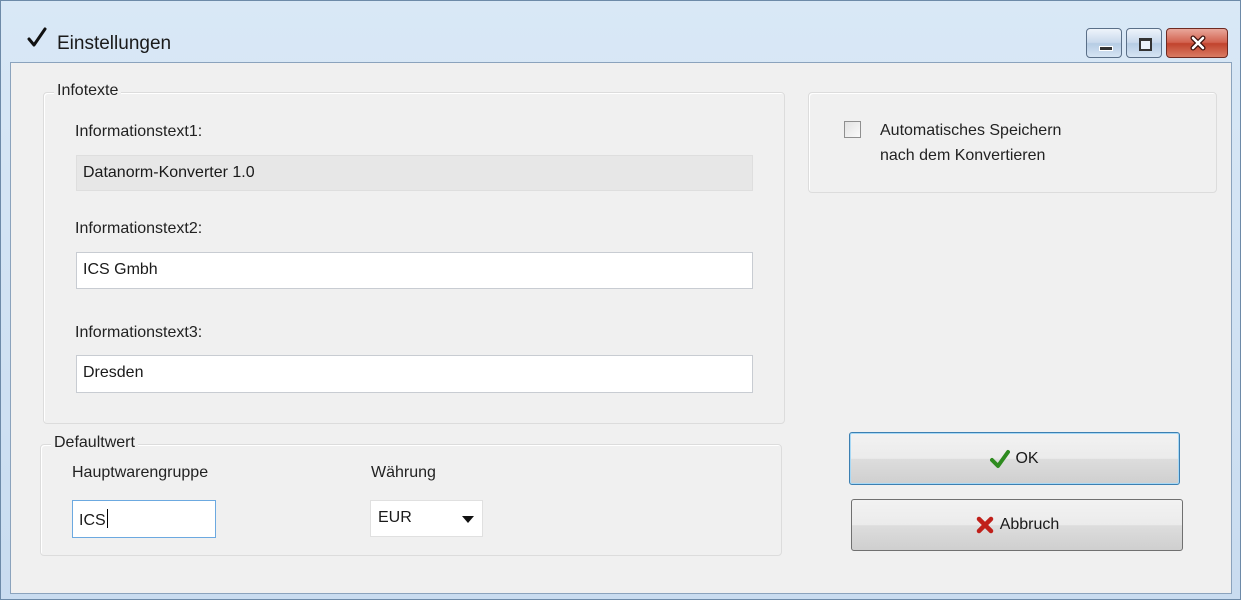  Describe the element at coordinates (94, 443) in the screenshot. I see `defaultwert-legend: Defaultwert` at that location.